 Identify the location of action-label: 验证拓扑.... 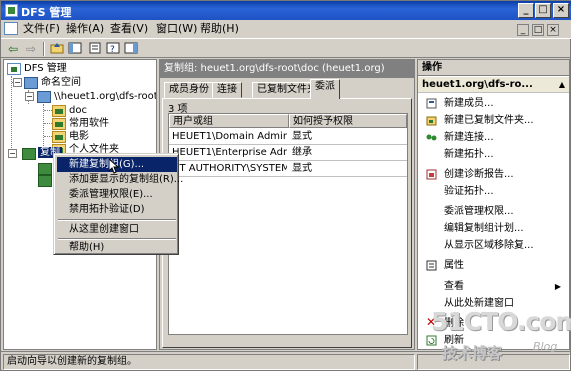
(469, 191).